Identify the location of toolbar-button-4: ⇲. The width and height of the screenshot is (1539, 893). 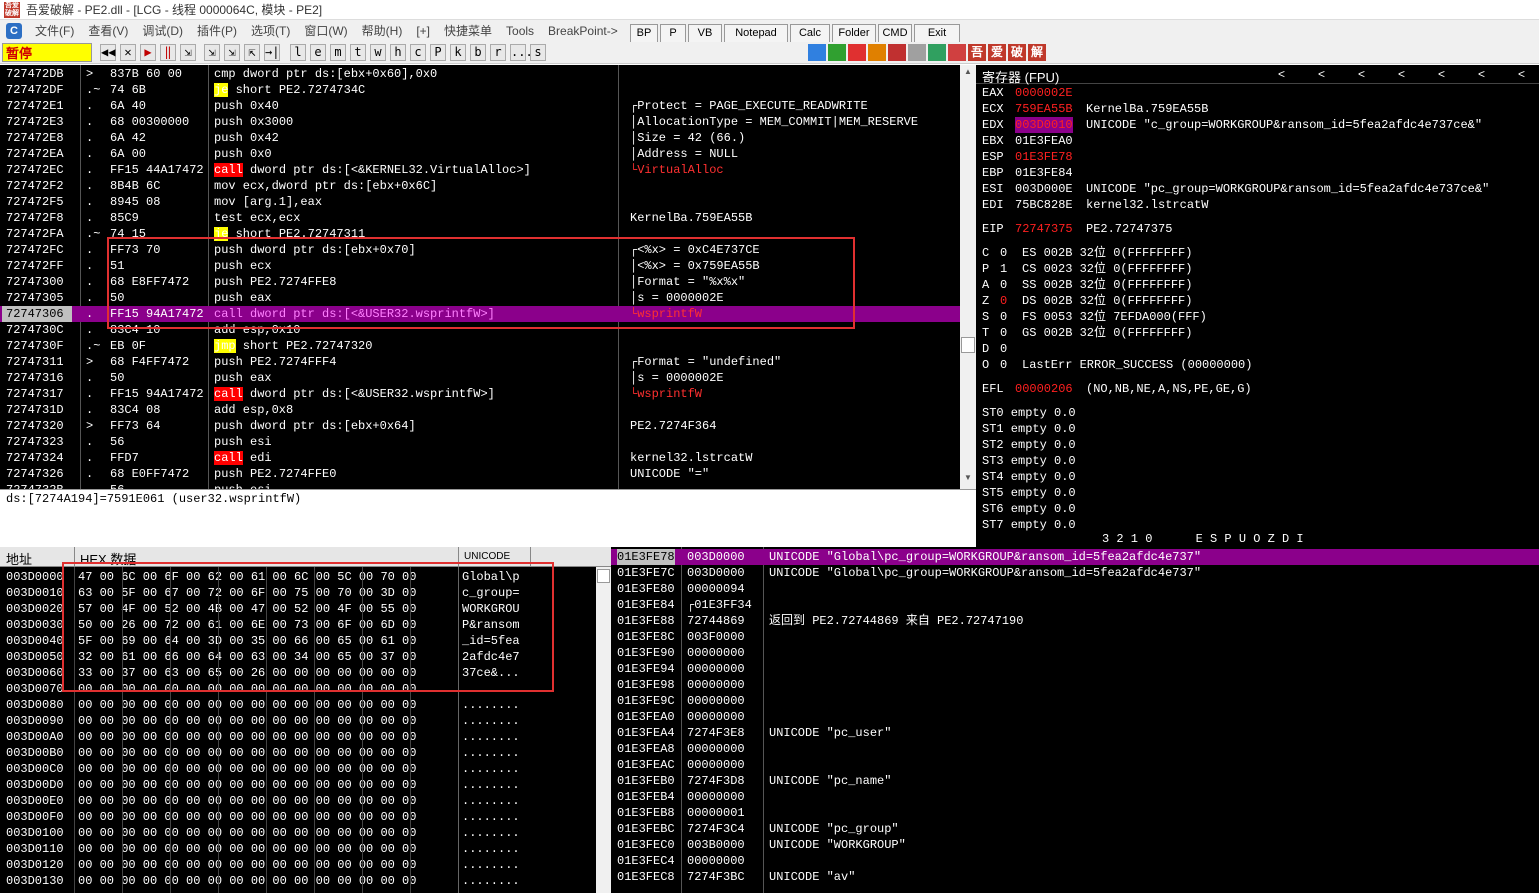
(188, 52).